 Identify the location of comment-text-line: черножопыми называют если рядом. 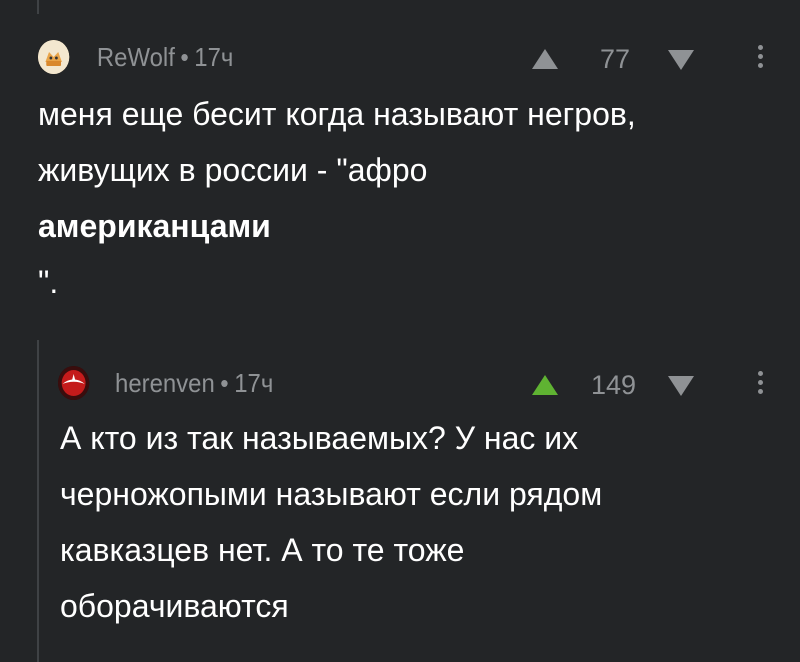
(331, 494).